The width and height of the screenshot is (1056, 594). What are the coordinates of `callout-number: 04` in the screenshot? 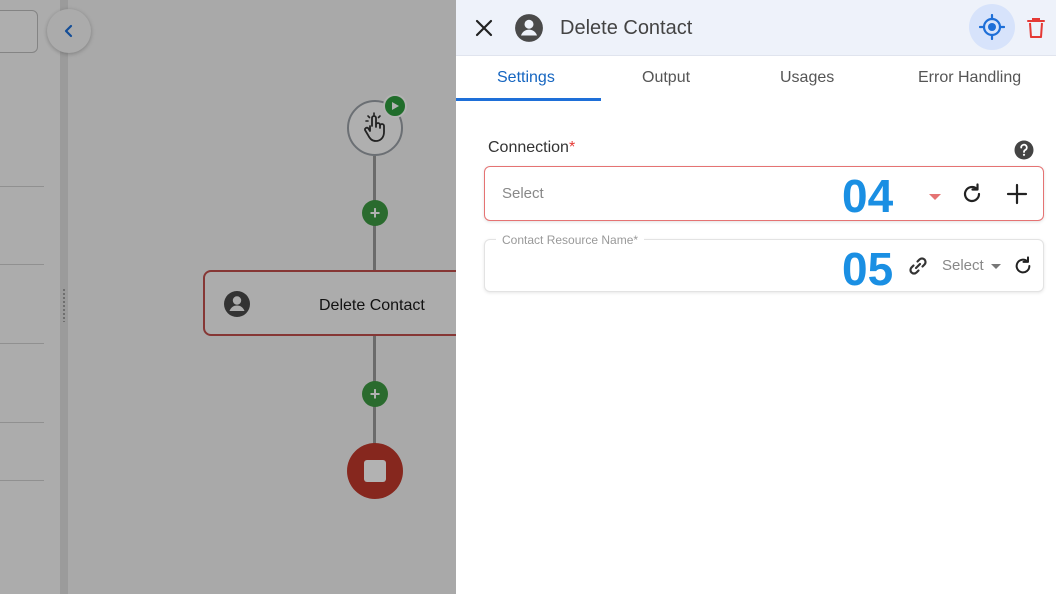 It's located at (868, 196).